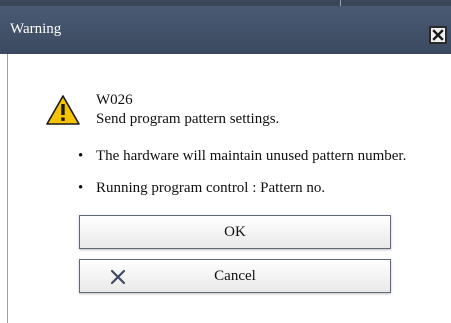 The width and height of the screenshot is (451, 323). I want to click on close-button, so click(438, 35).